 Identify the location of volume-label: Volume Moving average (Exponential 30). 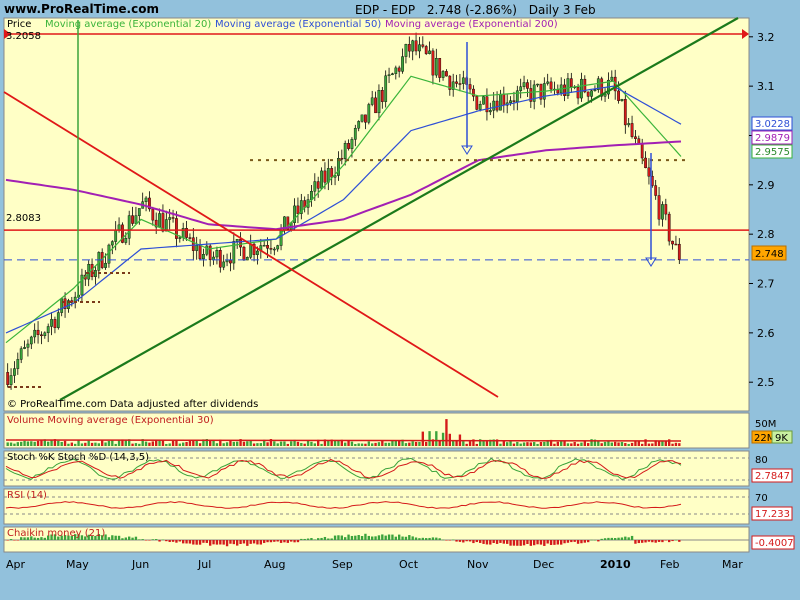
(110, 420).